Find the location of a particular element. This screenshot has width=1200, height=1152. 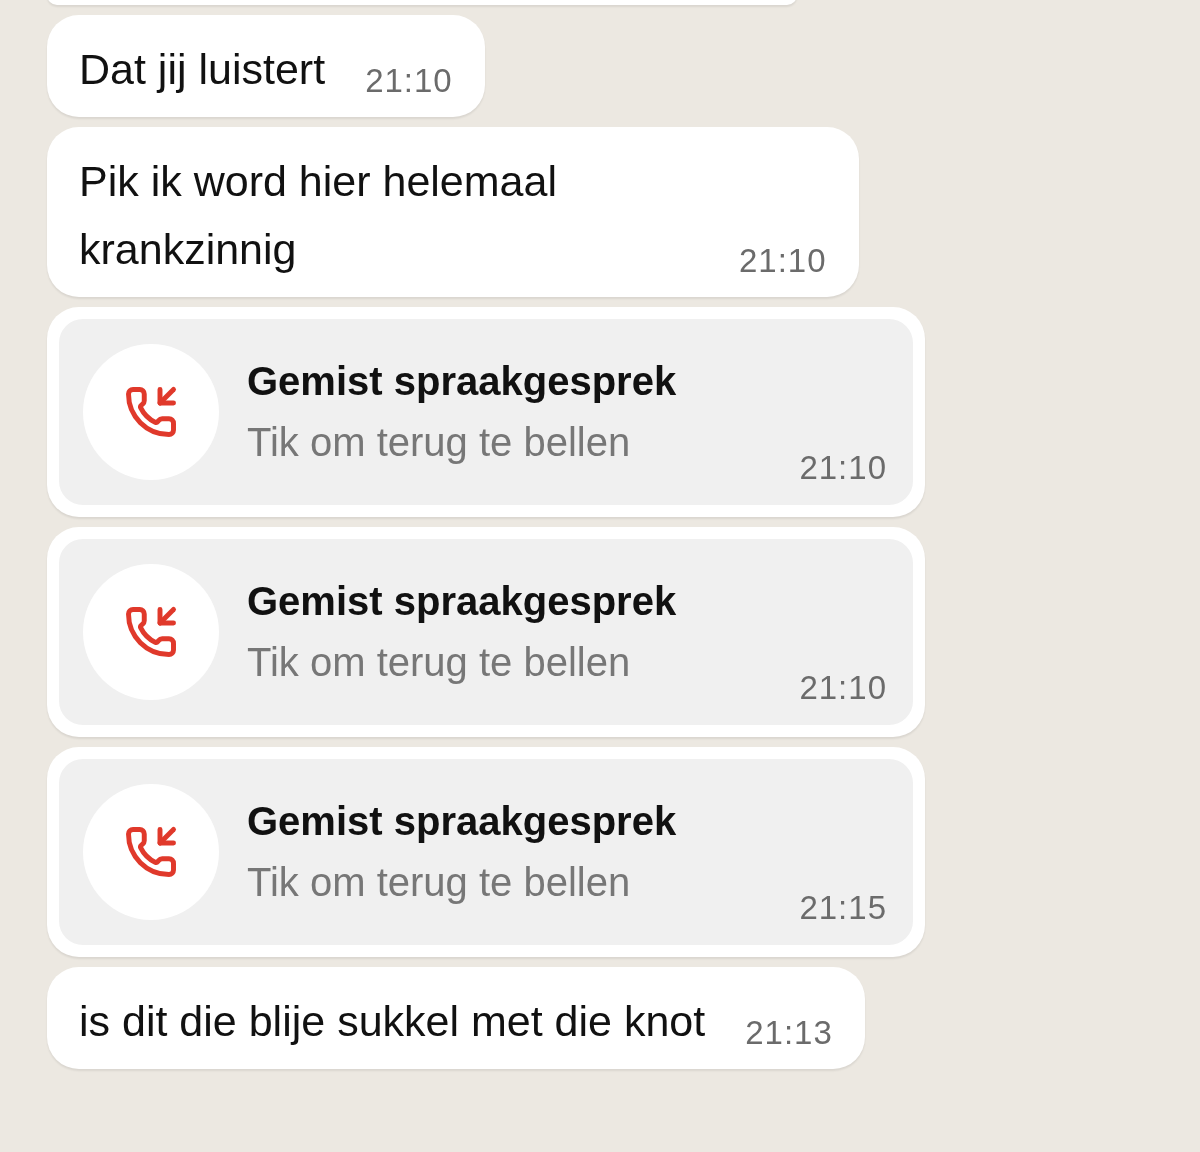

message-text: Dat jij luistert is located at coordinates (202, 69).